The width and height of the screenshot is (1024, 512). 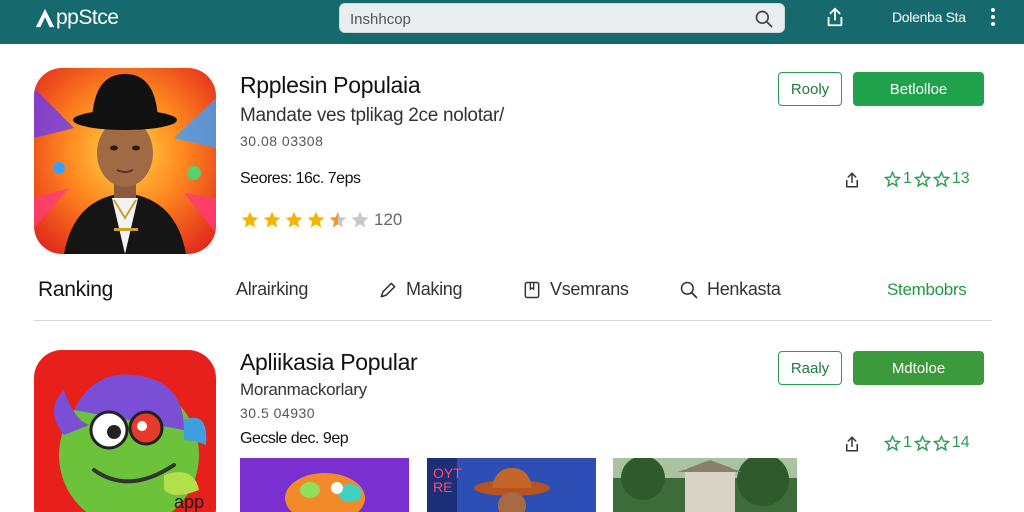 I want to click on rating-summary: 1 13, so click(x=927, y=179).